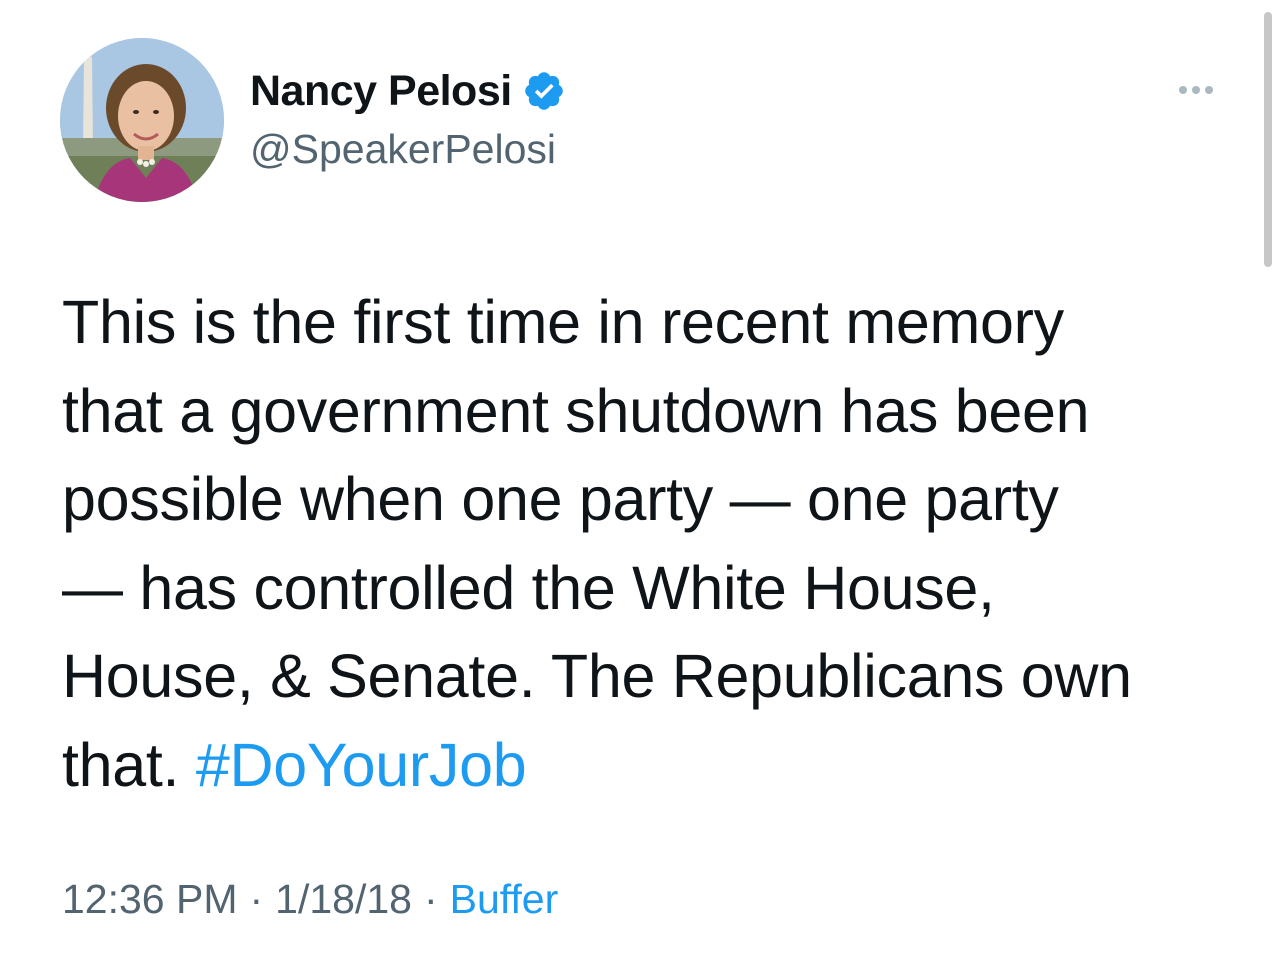  I want to click on tweet-text-line: This is the first time in recent memory, so click(563, 322).